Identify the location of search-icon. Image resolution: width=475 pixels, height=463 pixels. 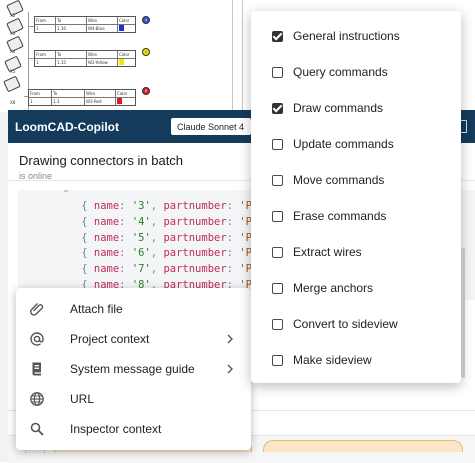
(37, 429).